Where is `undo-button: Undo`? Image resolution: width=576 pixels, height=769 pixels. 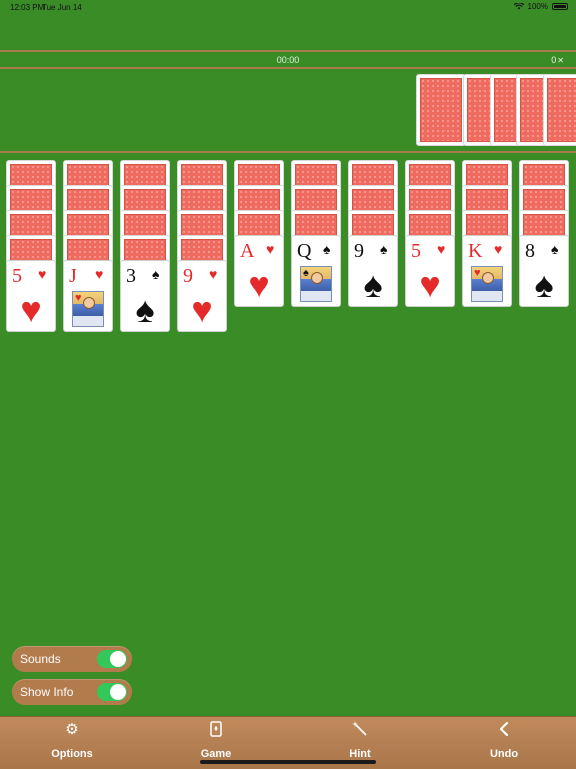
undo-button: Undo is located at coordinates (504, 740).